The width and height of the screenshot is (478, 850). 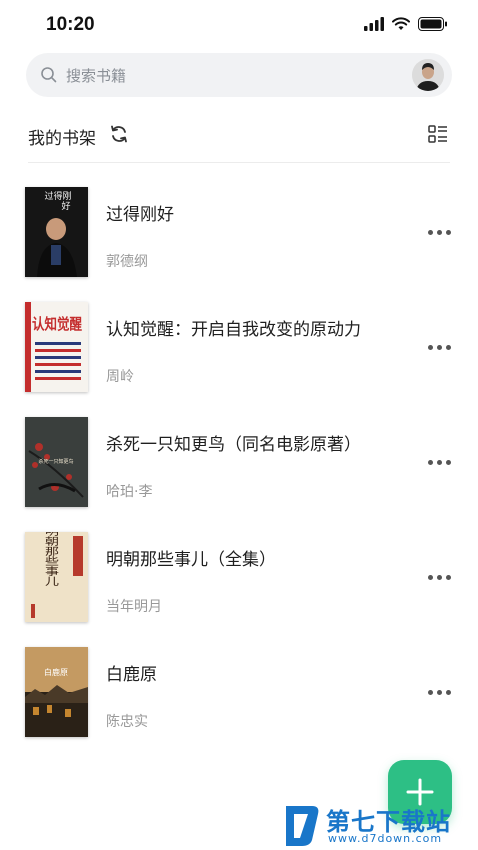 I want to click on book-cover: 明朝那些事儿, so click(x=56, y=577).